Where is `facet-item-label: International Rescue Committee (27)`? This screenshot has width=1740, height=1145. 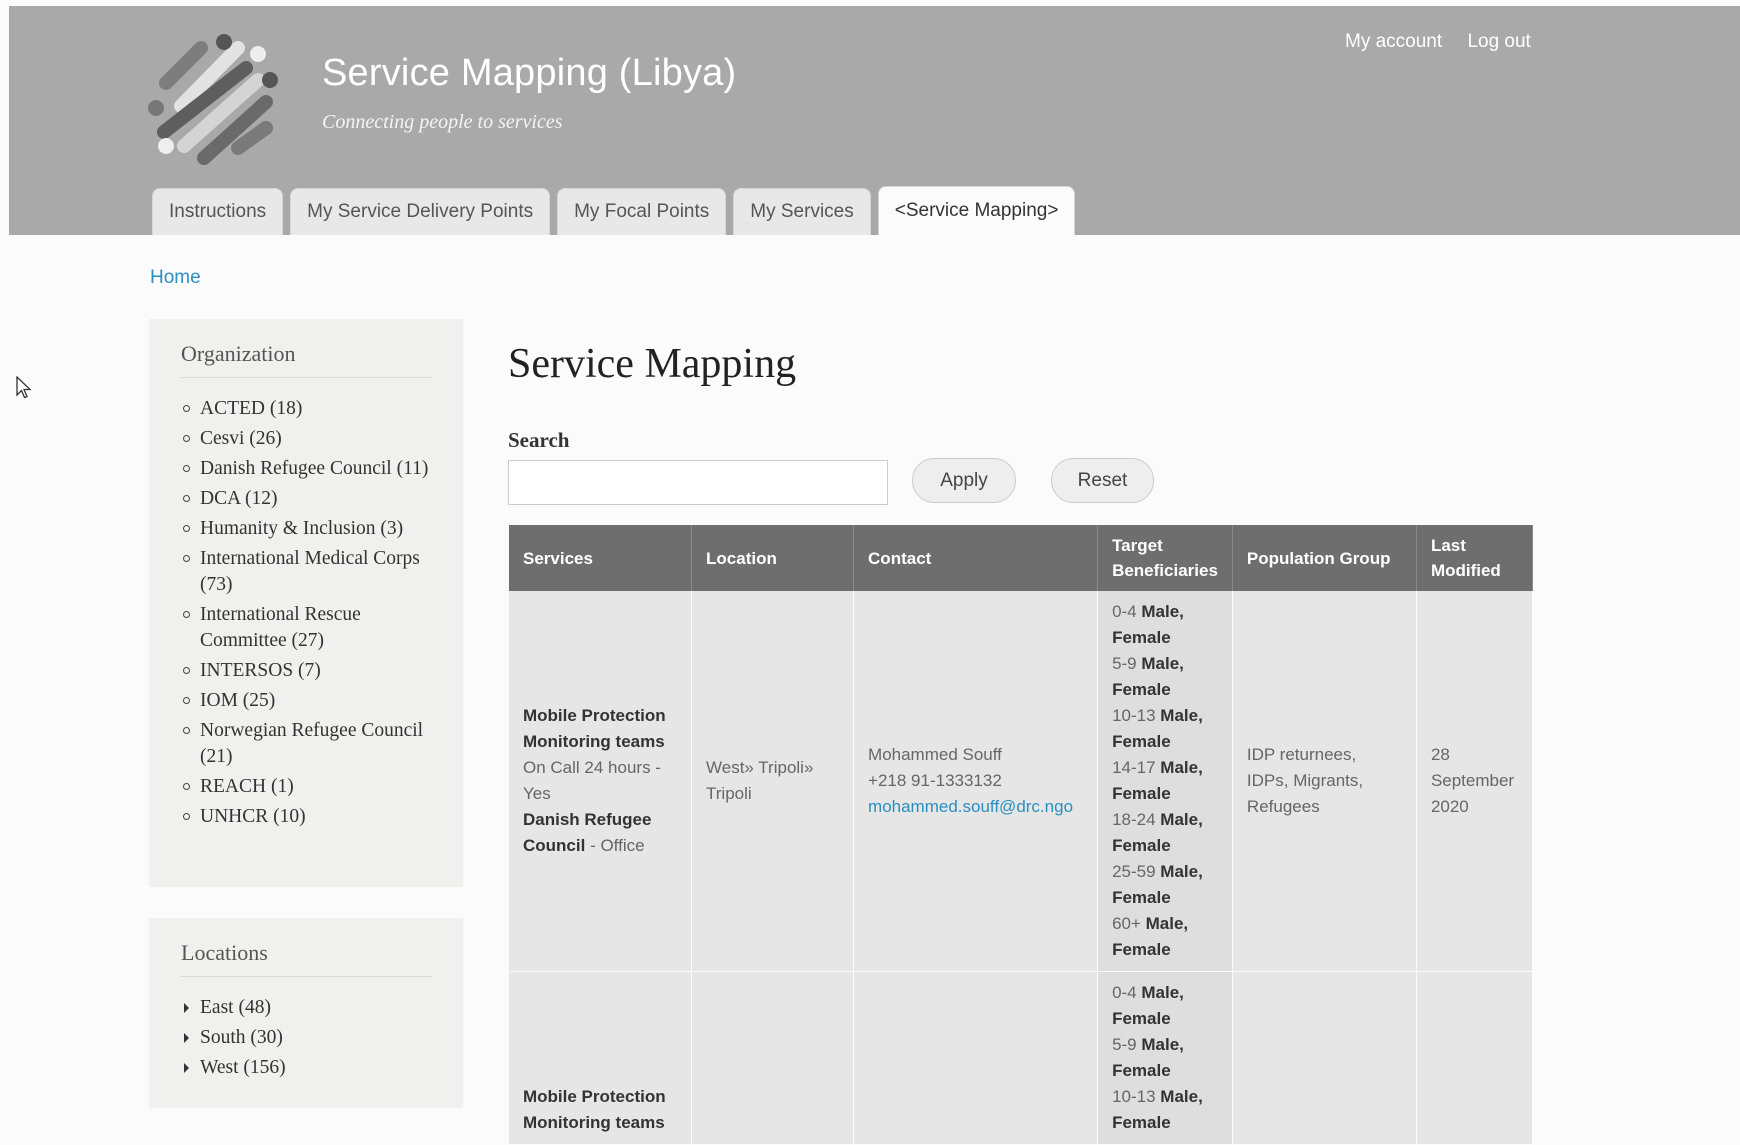
facet-item-label: International Rescue Committee (27) is located at coordinates (280, 627).